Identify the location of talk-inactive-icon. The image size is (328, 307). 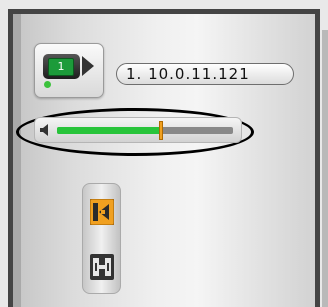
(102, 267).